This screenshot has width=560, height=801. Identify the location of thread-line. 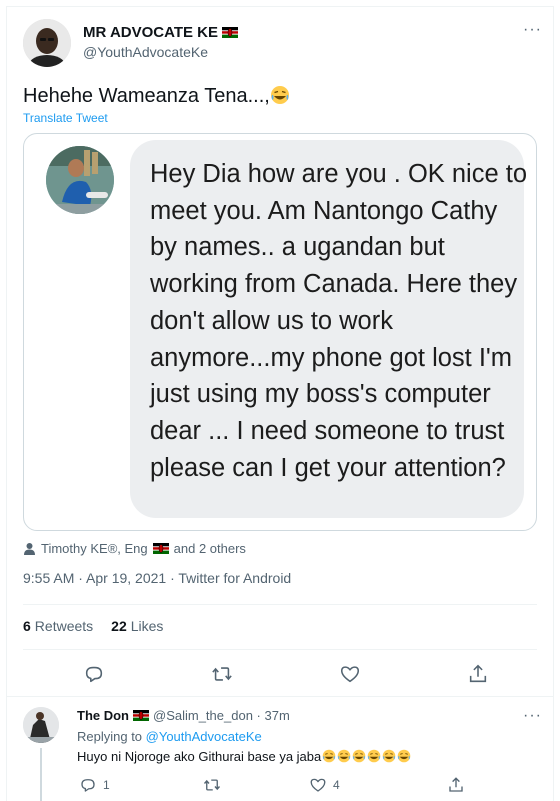
(41, 774).